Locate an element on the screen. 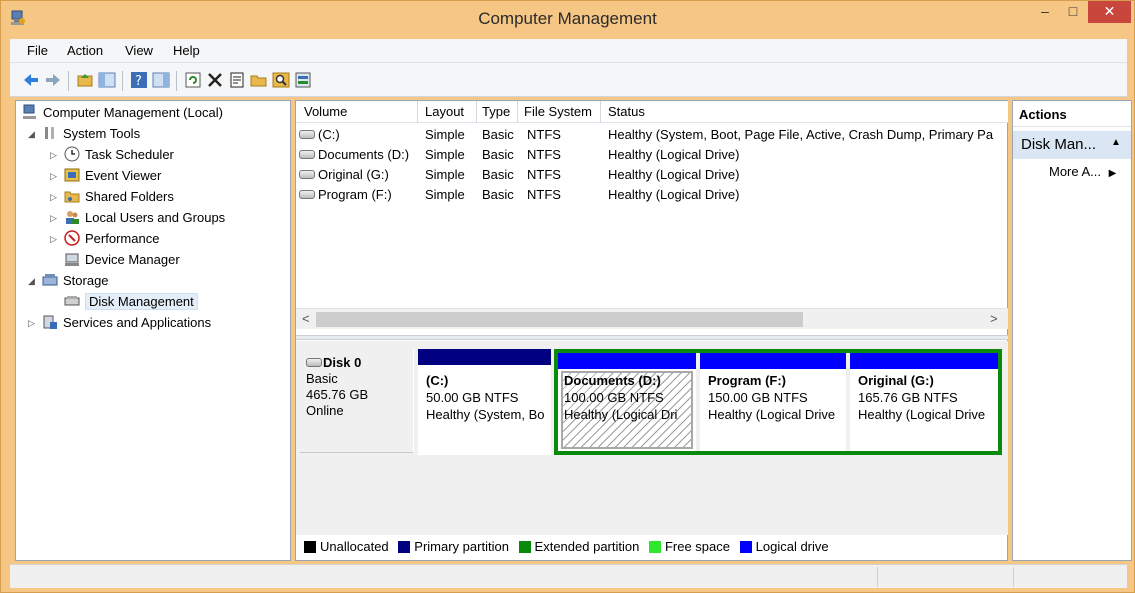 This screenshot has height=593, width=1135. legend-label: Free space is located at coordinates (697, 546).